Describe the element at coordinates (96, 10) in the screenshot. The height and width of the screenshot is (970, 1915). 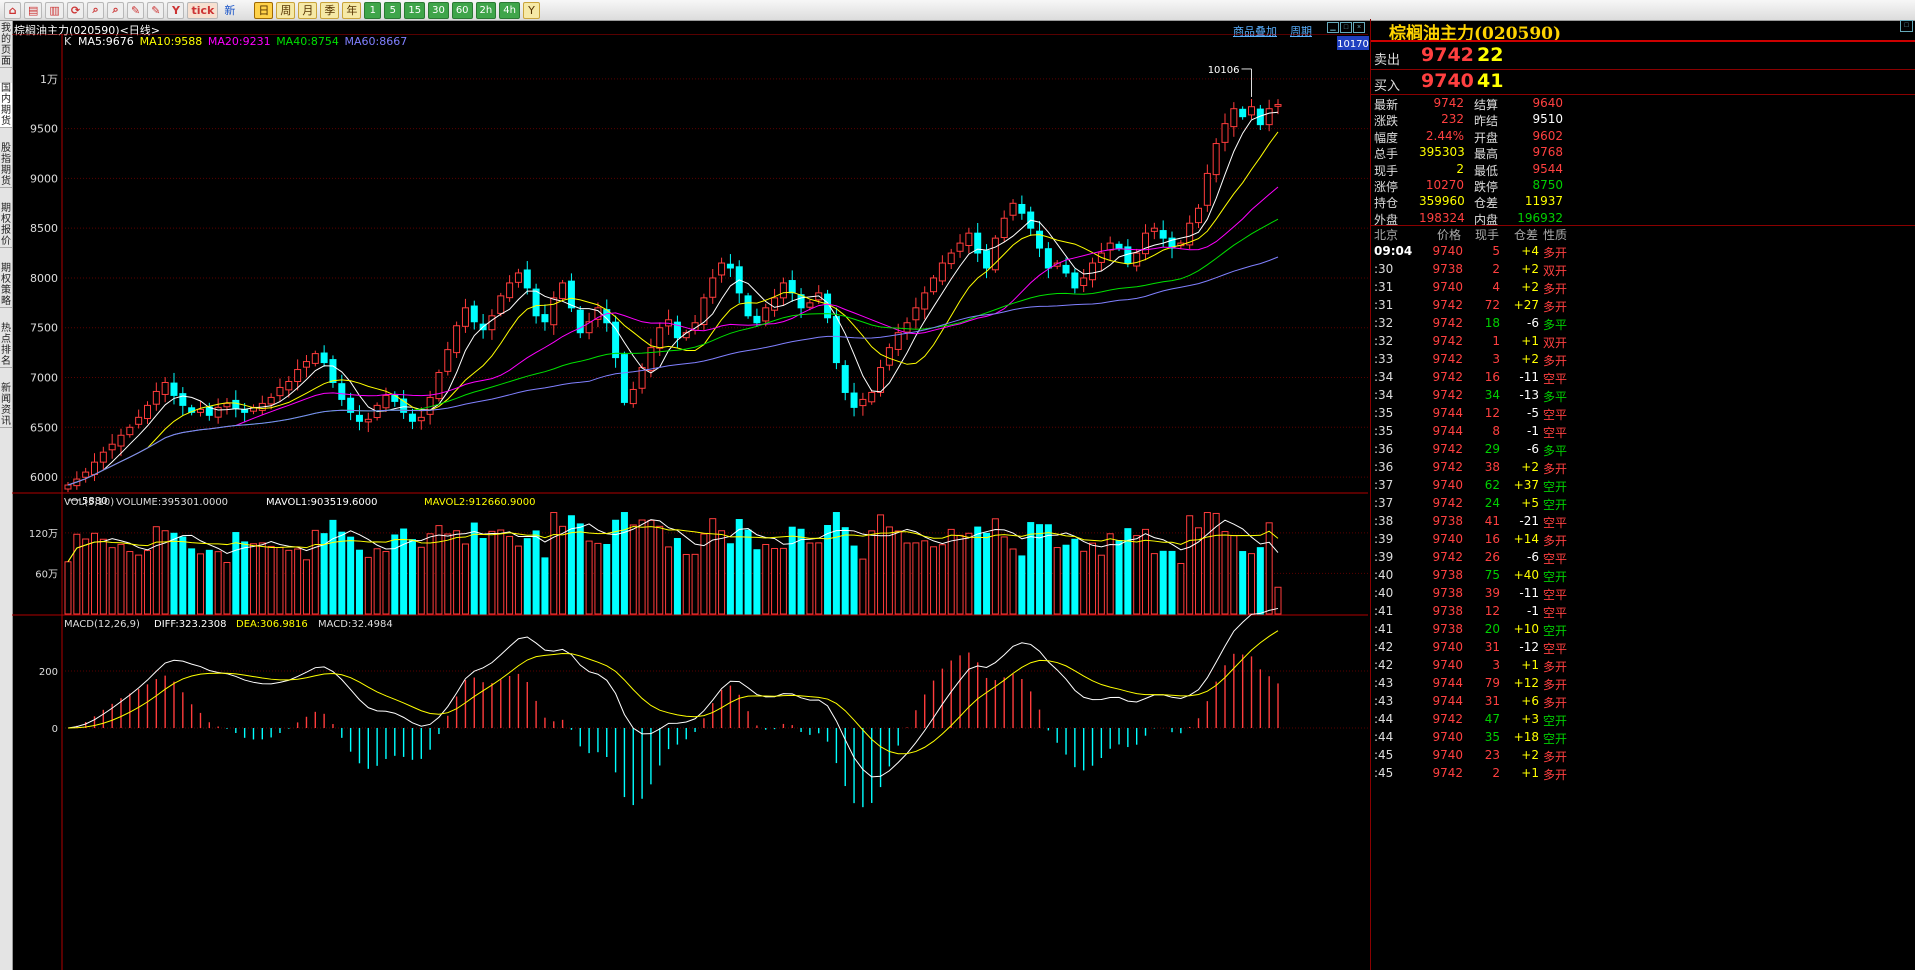
I see `toolbar-icon-4: ⌕` at that location.